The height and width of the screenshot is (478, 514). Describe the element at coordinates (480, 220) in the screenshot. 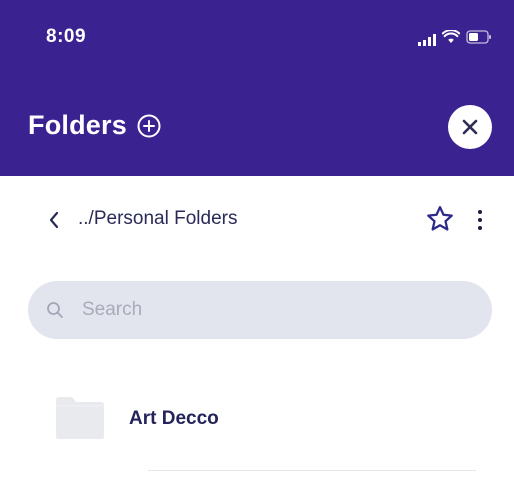

I see `more-options-button` at that location.